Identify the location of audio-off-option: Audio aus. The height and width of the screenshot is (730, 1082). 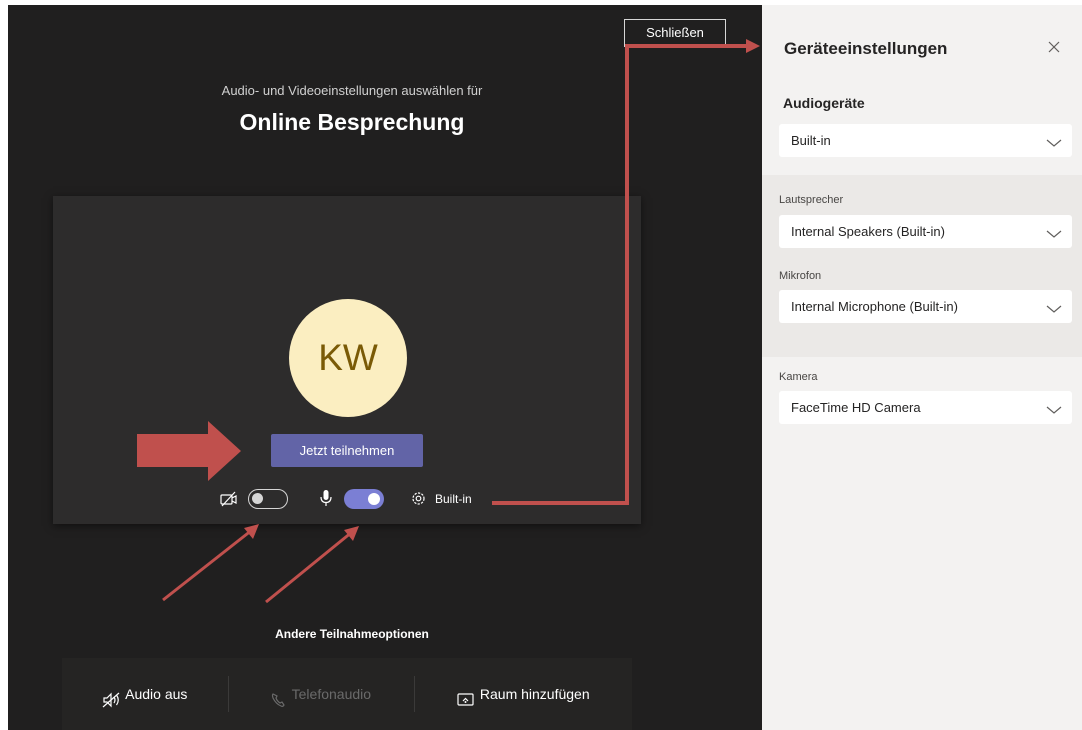
(144, 694).